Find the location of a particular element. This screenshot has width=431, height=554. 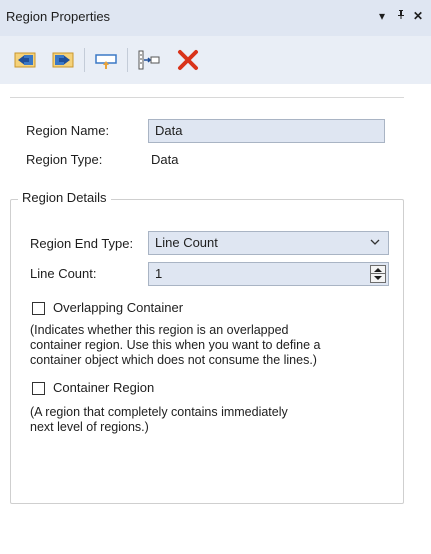

container-region-label: Container Region is located at coordinates (104, 387).